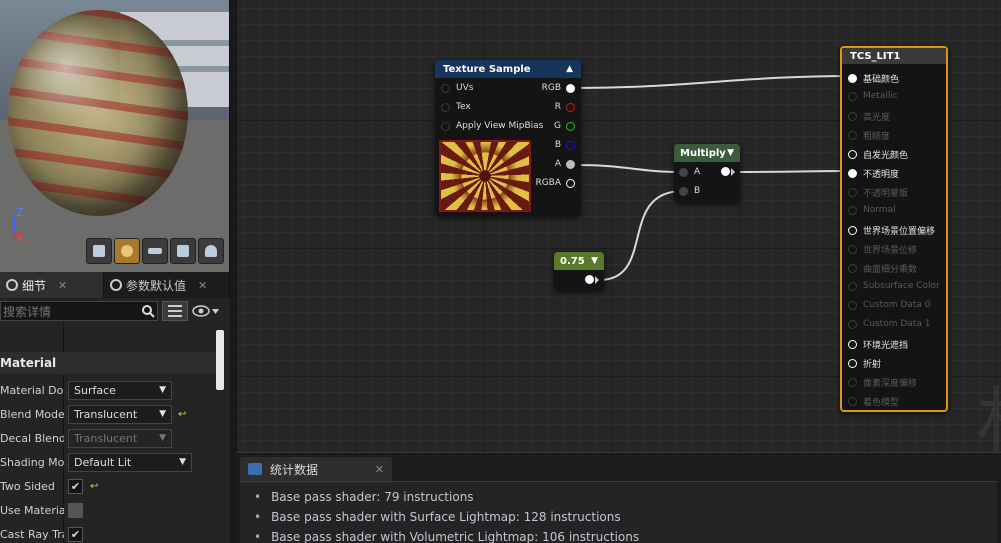  Describe the element at coordinates (75, 486) in the screenshot. I see `two-sided-checkbox: ✔` at that location.